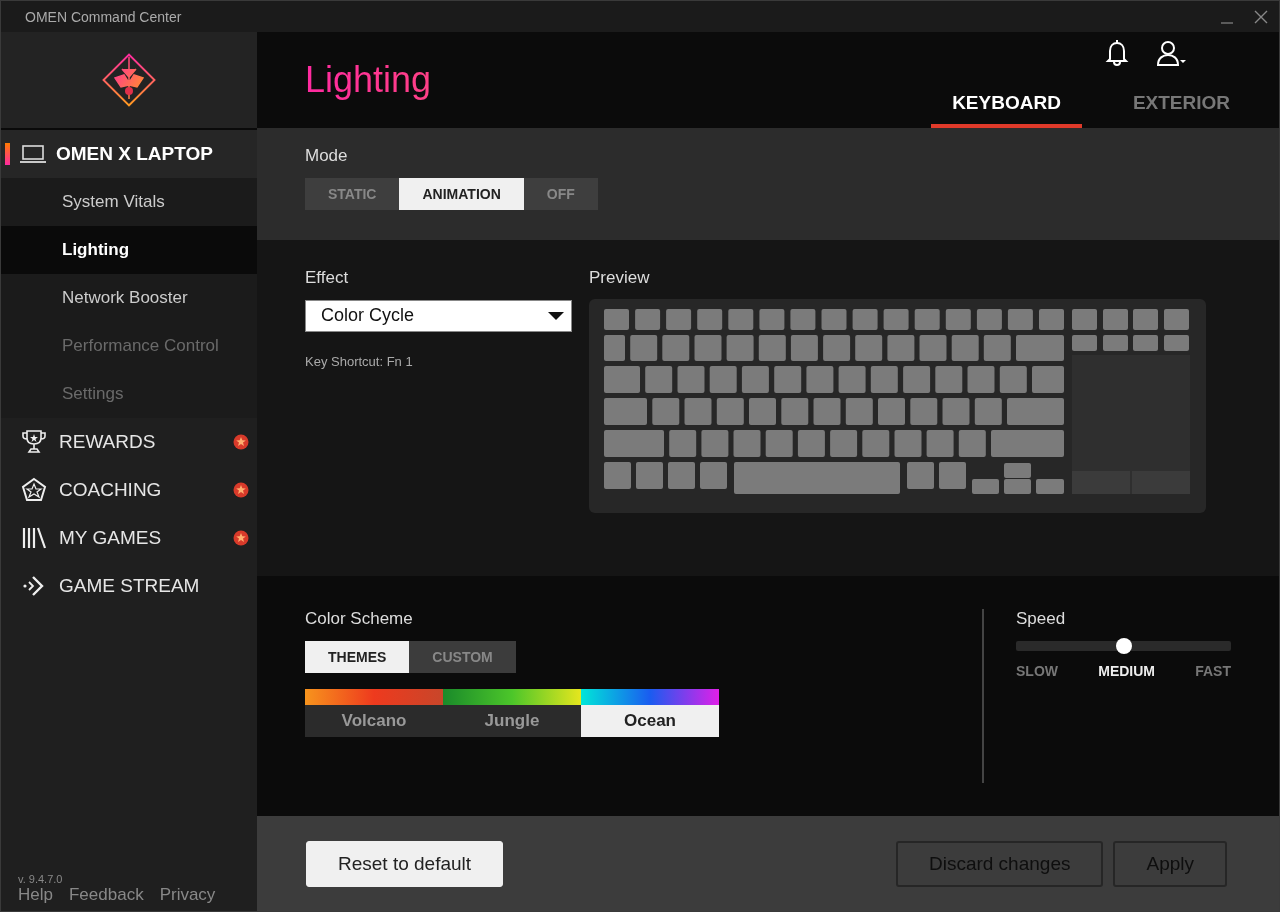  Describe the element at coordinates (620, 277) in the screenshot. I see `section-label: Preview` at that location.